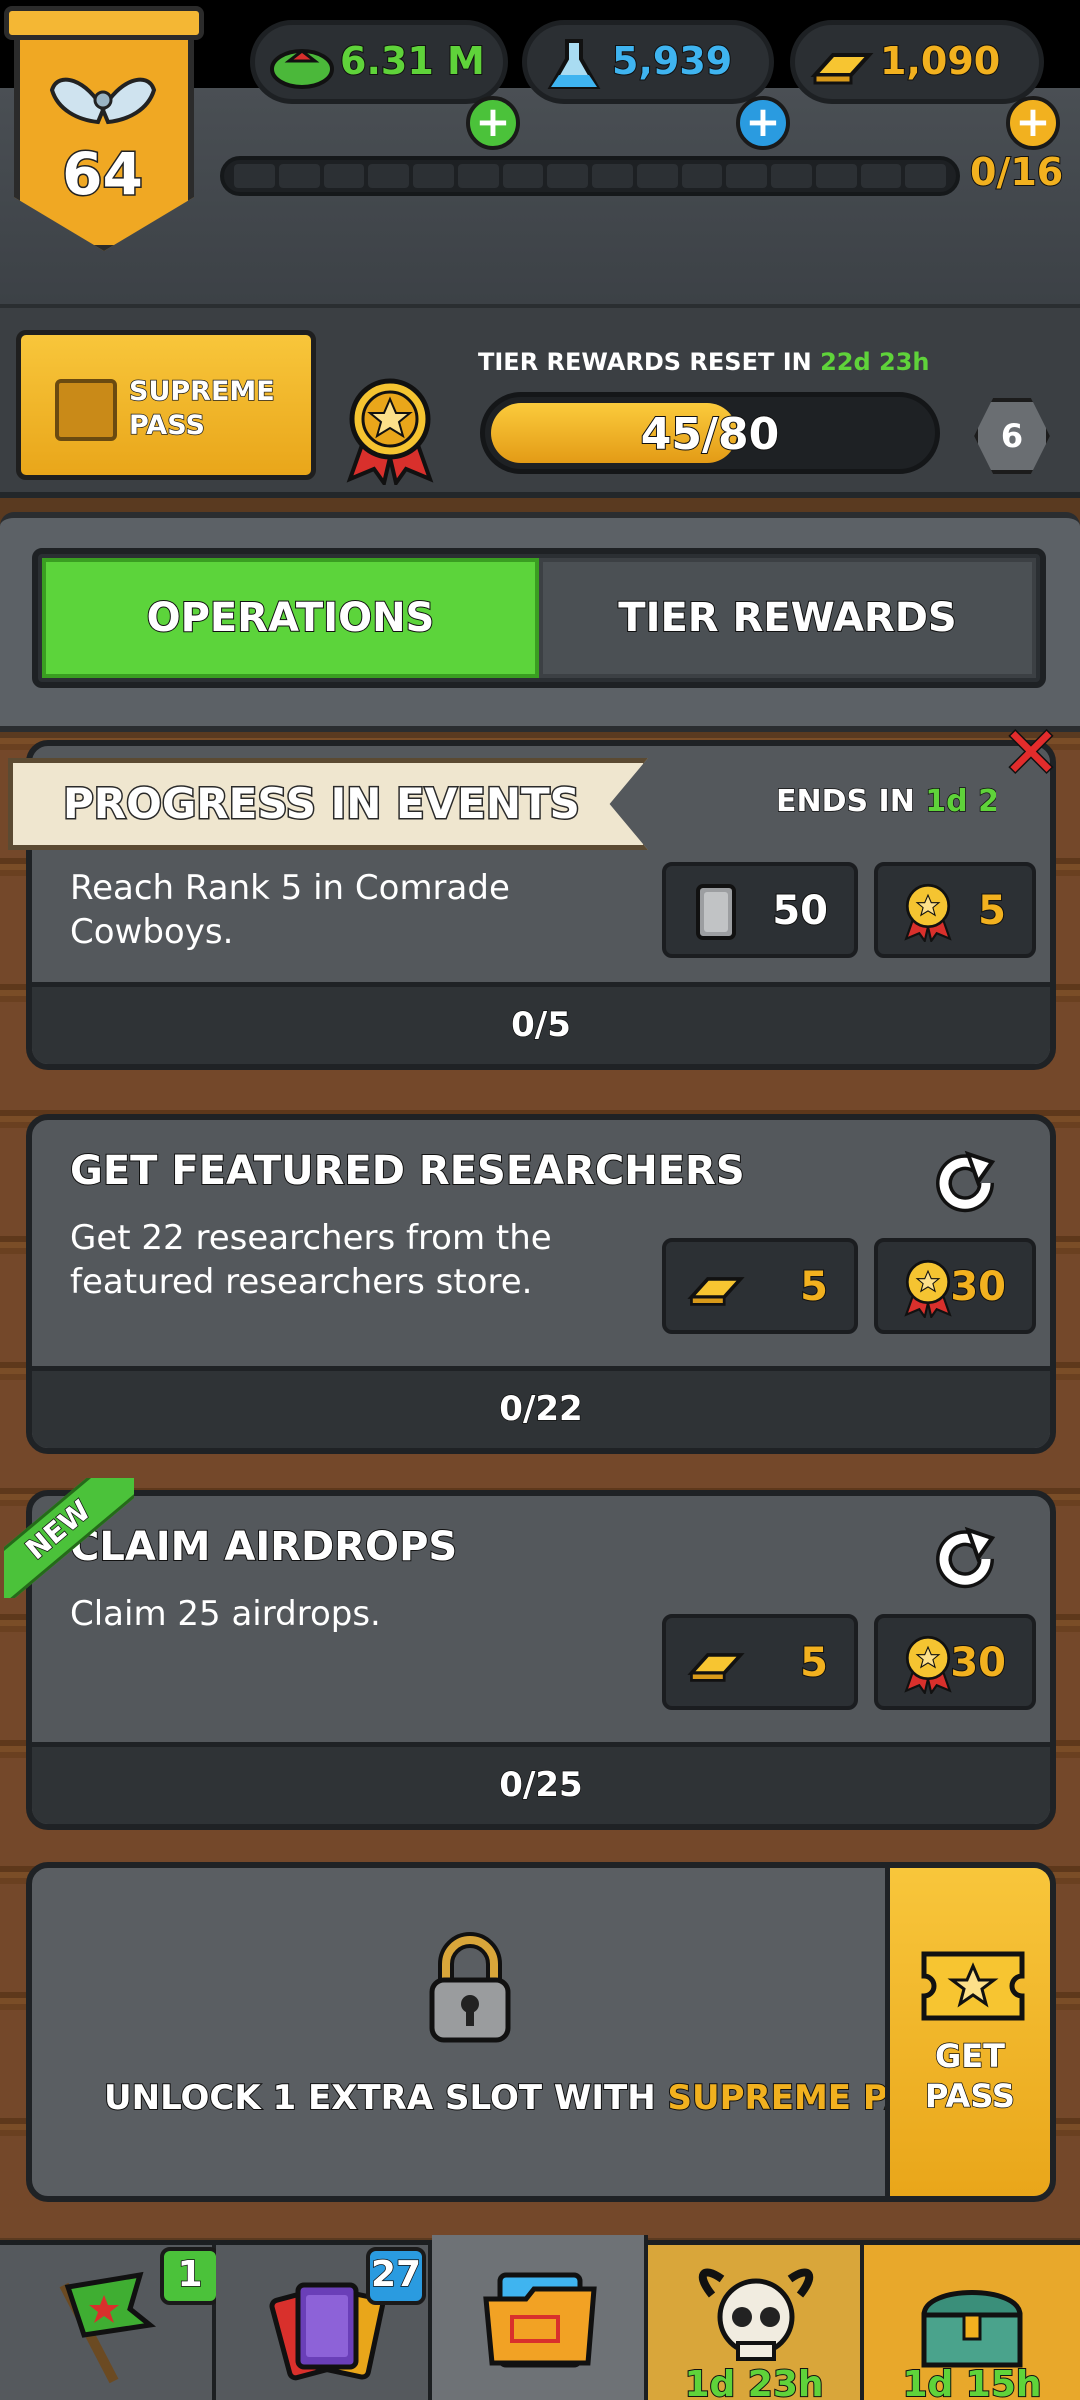 The height and width of the screenshot is (2400, 1080). I want to click on operation-progress-text: 0/22, so click(541, 1409).